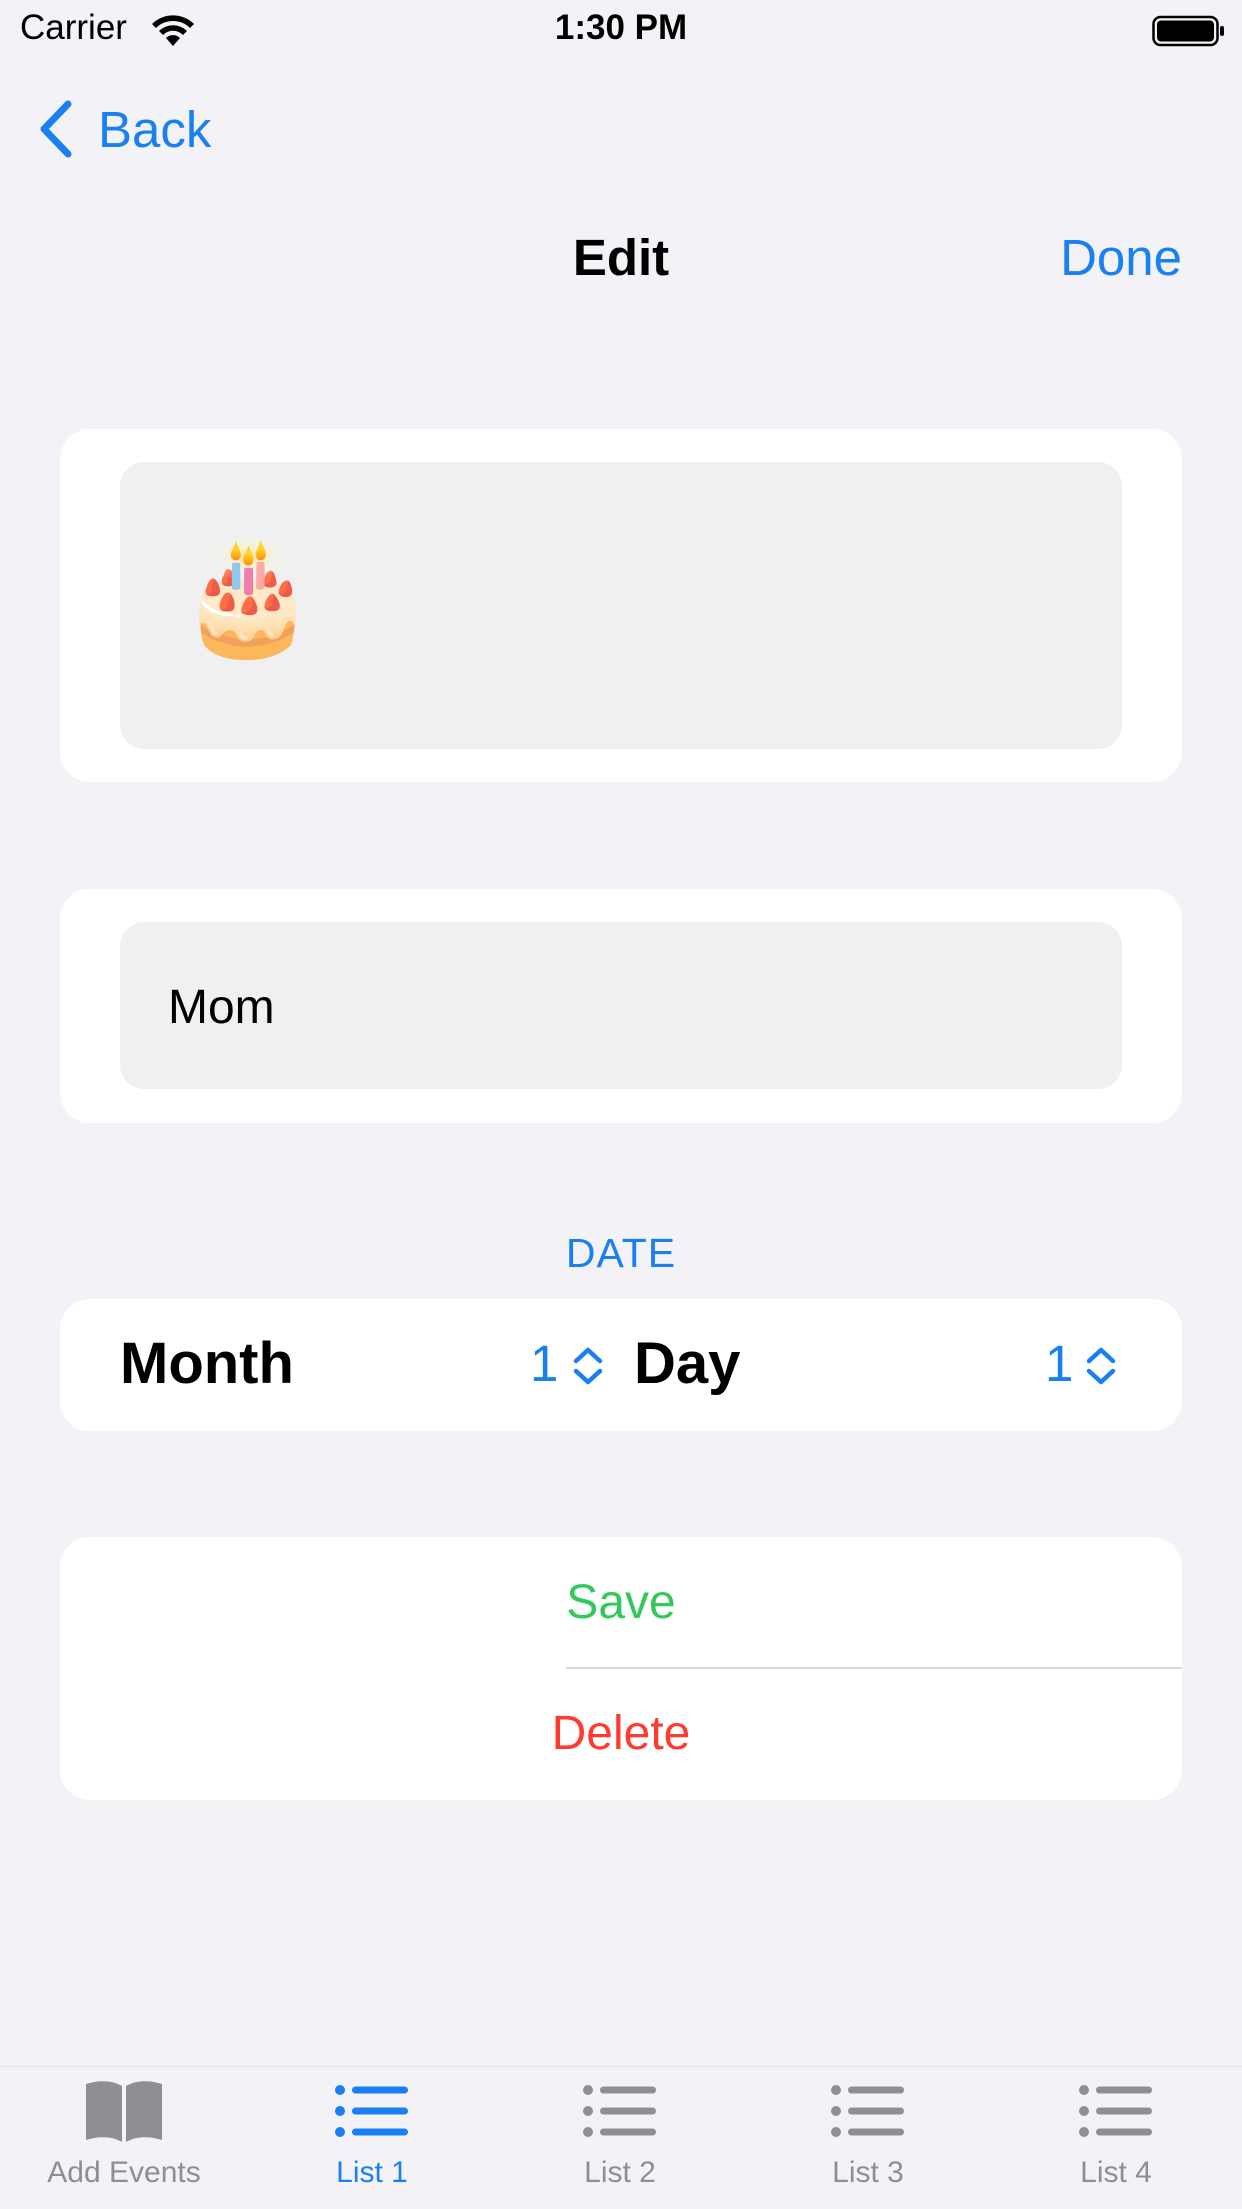 This screenshot has width=1242, height=2209. I want to click on tab-label: List 3, so click(868, 2172).